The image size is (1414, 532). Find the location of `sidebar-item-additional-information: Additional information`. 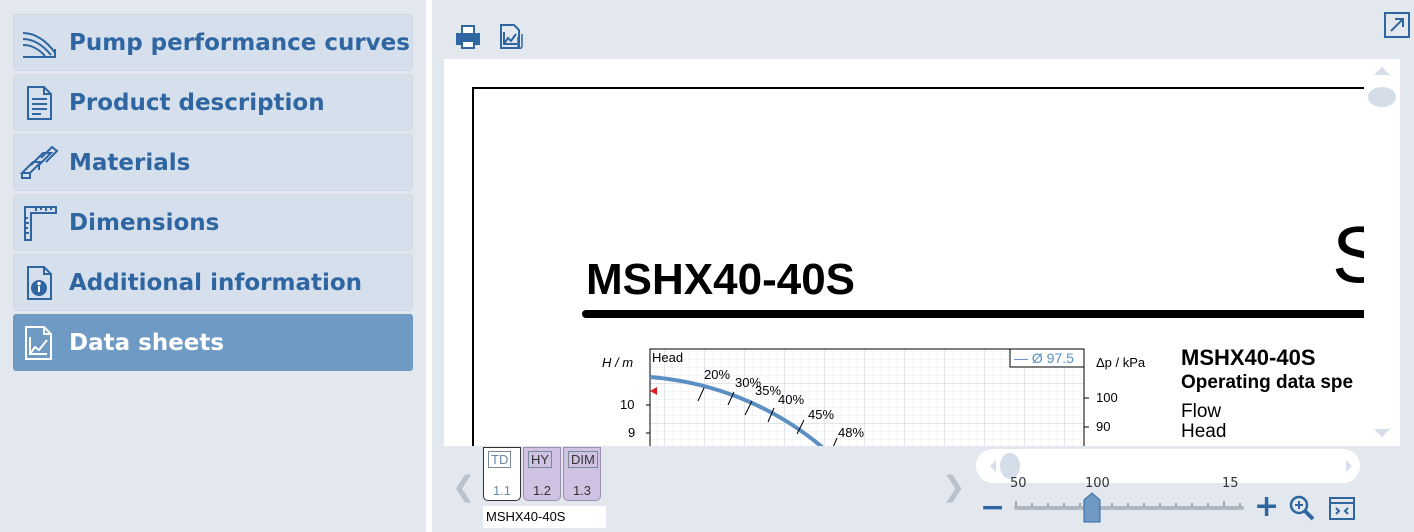

sidebar-item-additional-information: Additional information is located at coordinates (213, 282).